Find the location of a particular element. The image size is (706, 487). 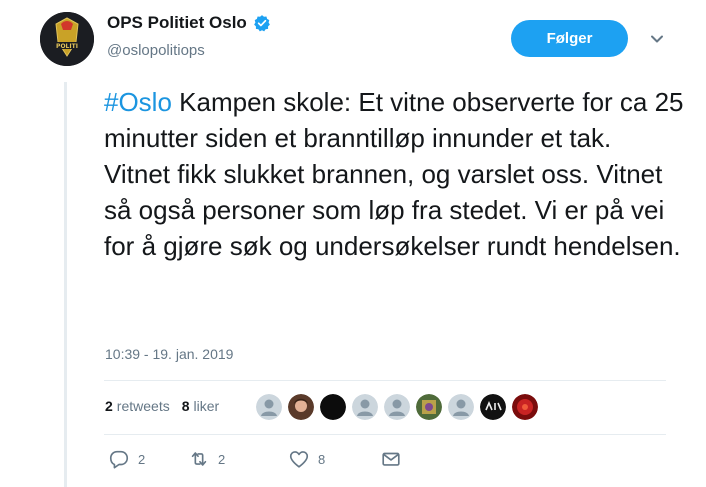

like-button: 8 is located at coordinates (334, 459).